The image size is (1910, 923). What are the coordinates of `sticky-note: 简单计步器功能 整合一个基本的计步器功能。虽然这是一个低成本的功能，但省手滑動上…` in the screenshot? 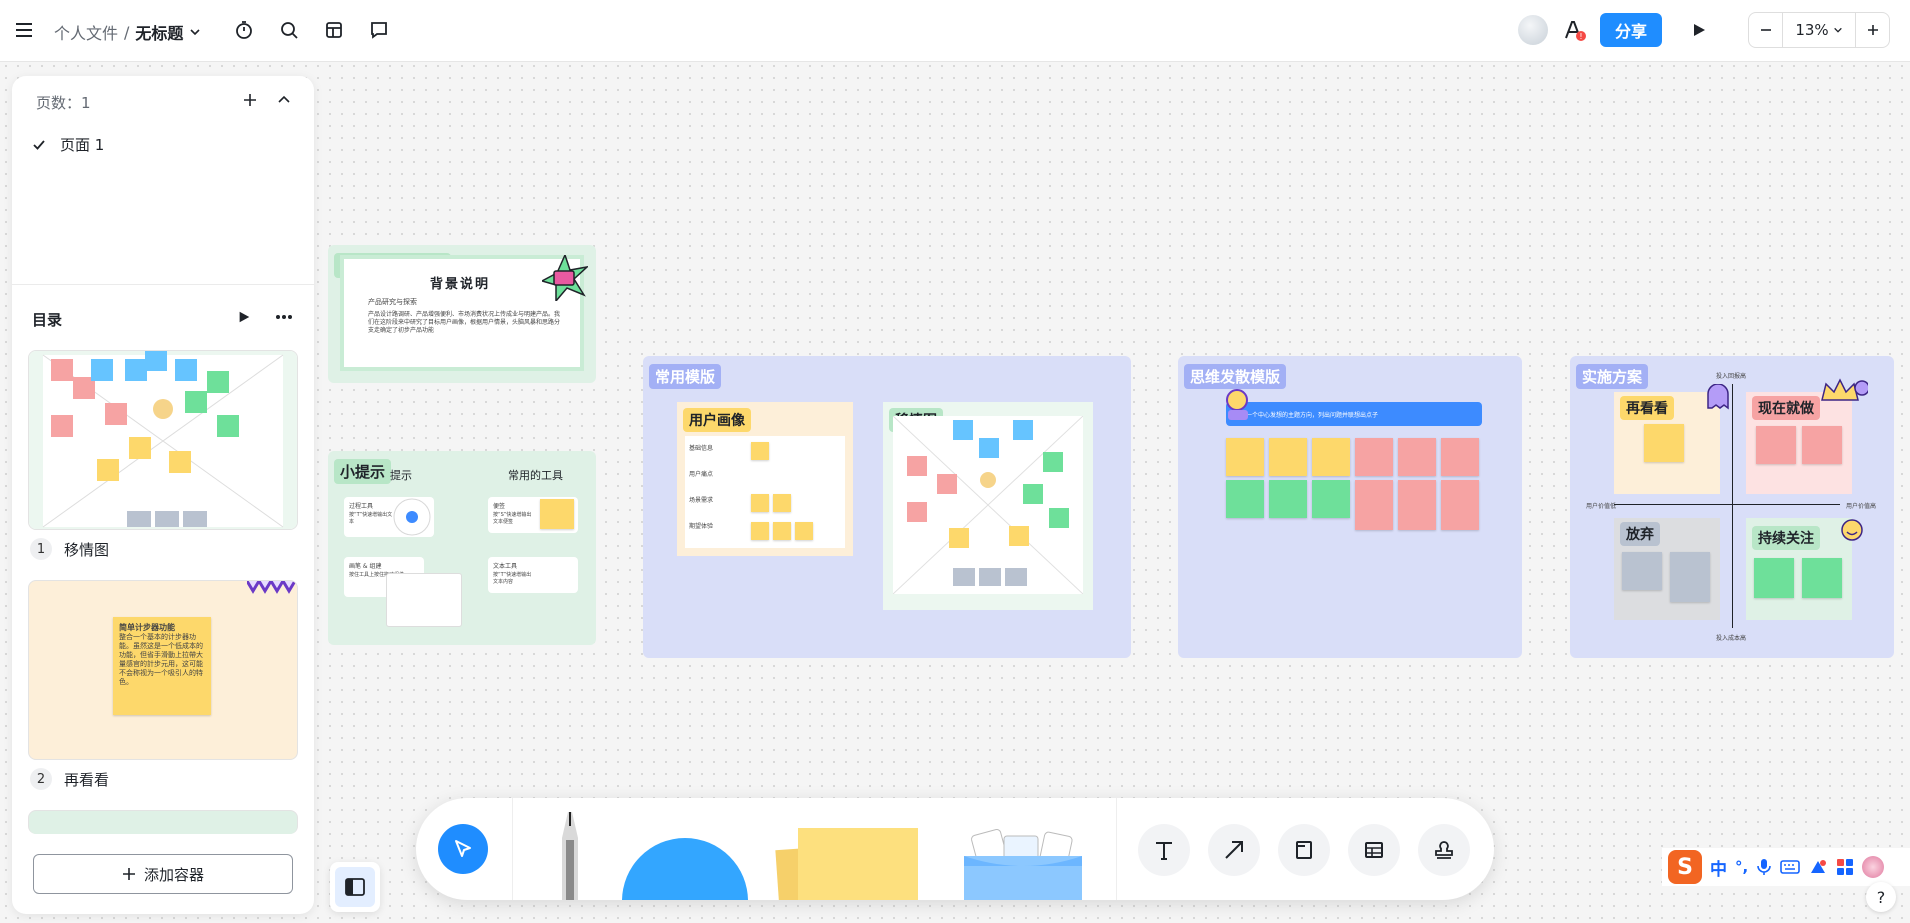 It's located at (162, 666).